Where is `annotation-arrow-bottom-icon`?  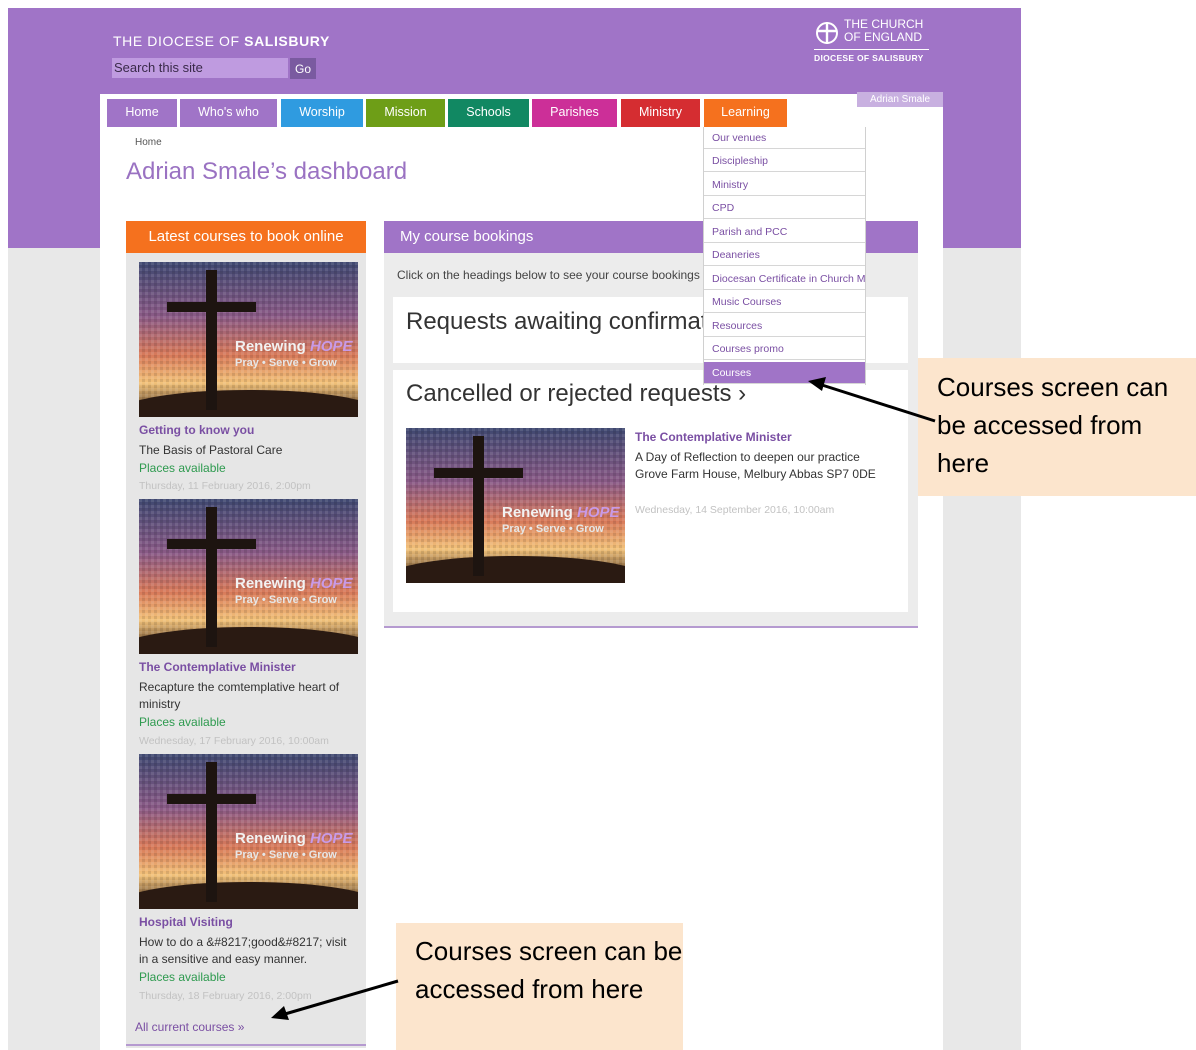
annotation-arrow-bottom-icon is located at coordinates (335, 999).